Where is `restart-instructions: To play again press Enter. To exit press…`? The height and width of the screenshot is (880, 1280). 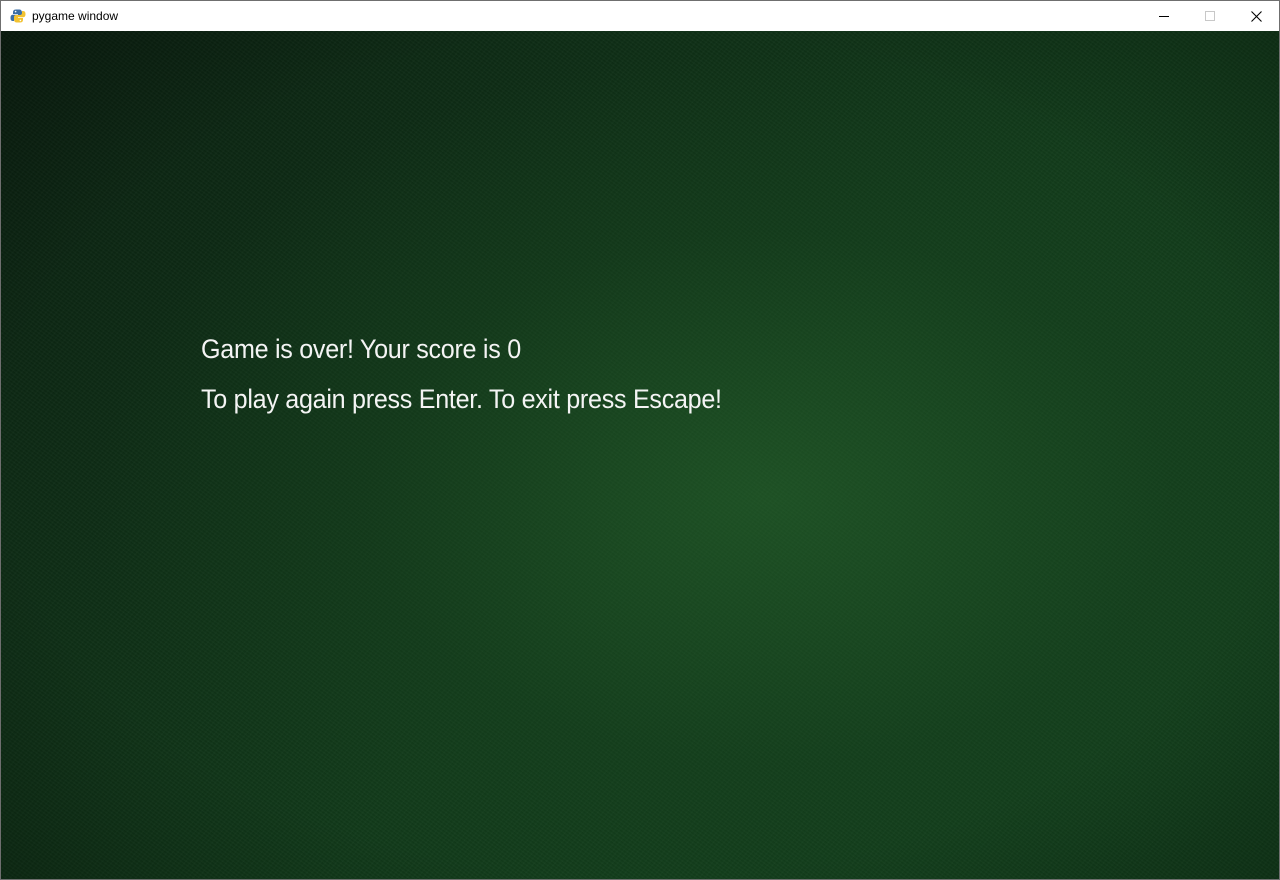 restart-instructions: To play again press Enter. To exit press… is located at coordinates (461, 399).